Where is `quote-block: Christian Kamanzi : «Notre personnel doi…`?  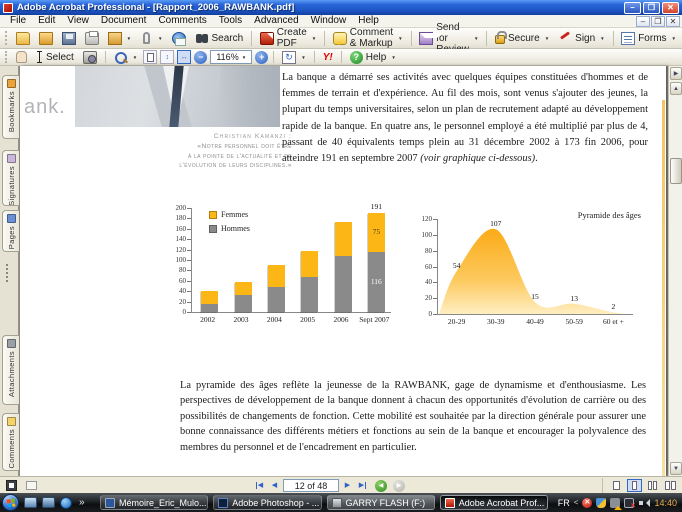
quote-block: Christian Kamanzi : «Notre personnel doi… is located at coordinates (185, 151).